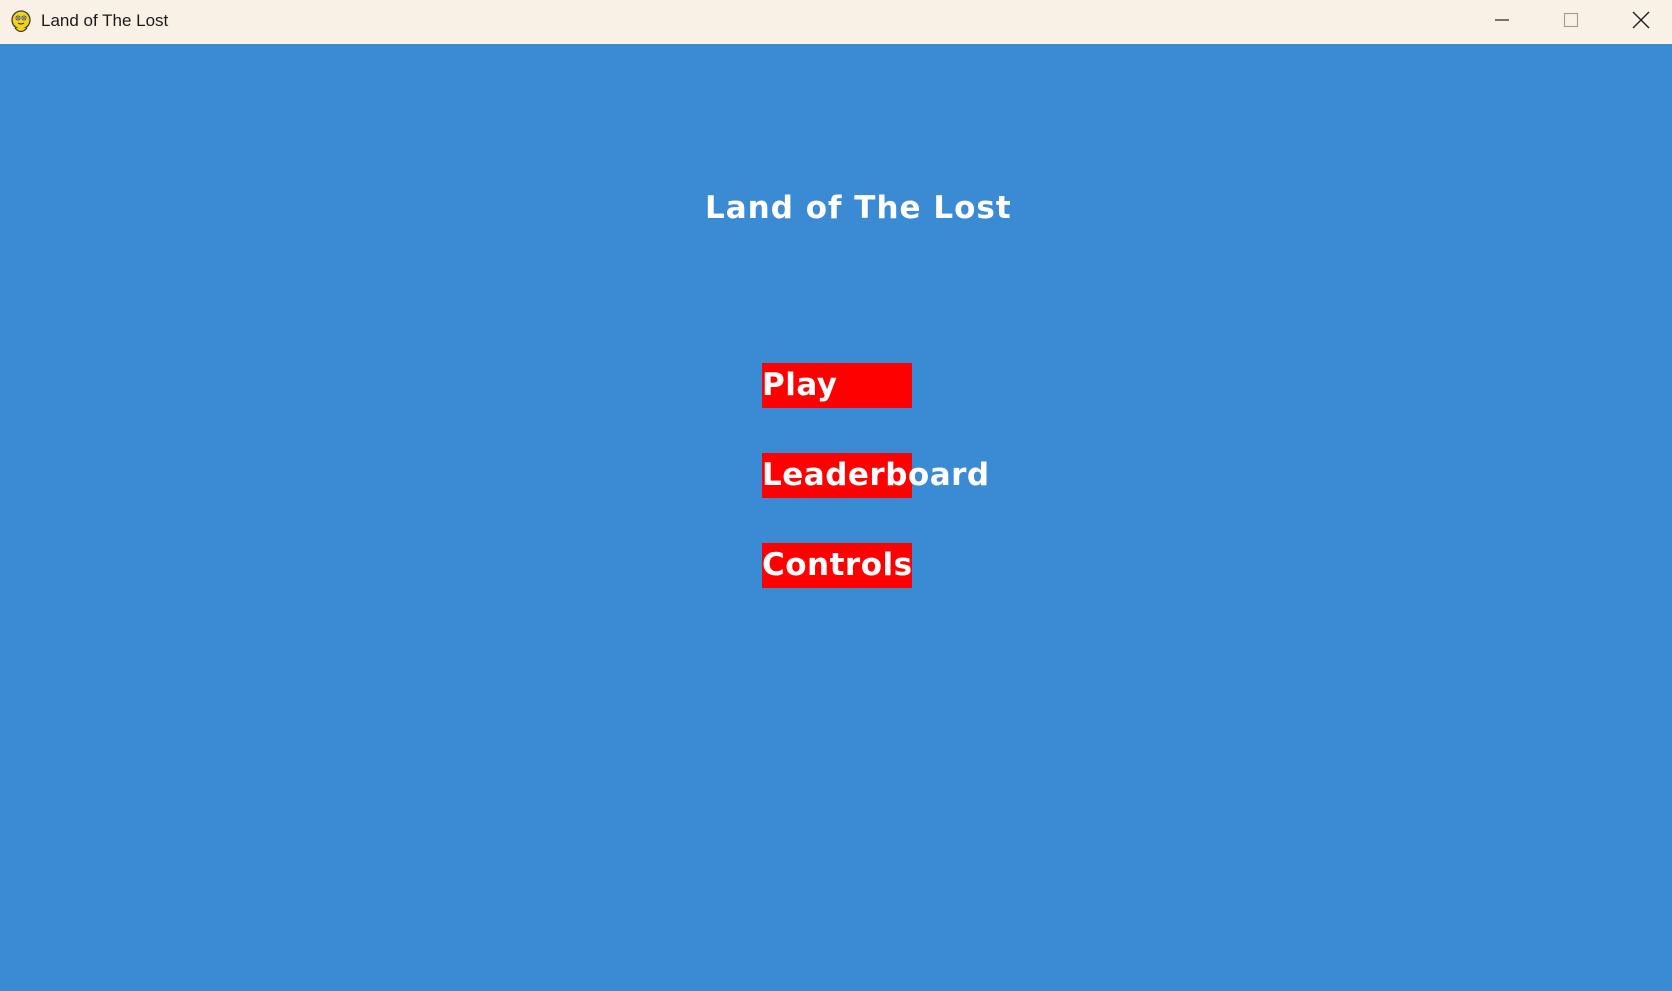  I want to click on leaderboard-button-label: Leaderboard, so click(876, 475).